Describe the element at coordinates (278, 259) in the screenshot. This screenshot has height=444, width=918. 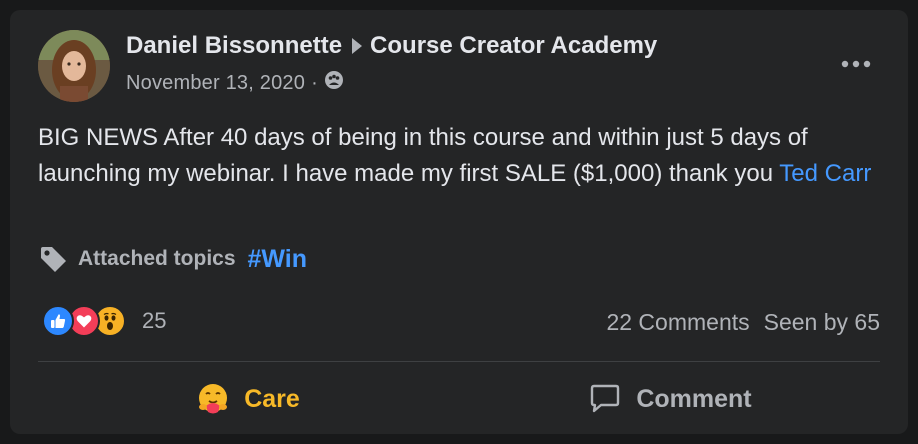
I see `topic-tag-win: #Win` at that location.